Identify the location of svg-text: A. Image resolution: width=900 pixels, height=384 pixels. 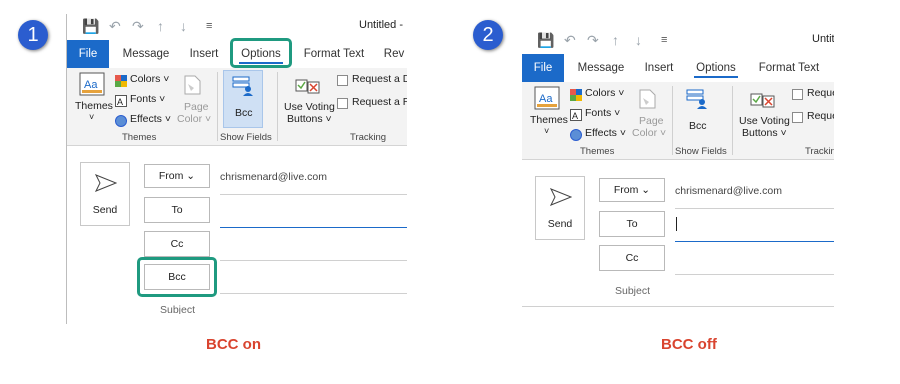
(120, 102).